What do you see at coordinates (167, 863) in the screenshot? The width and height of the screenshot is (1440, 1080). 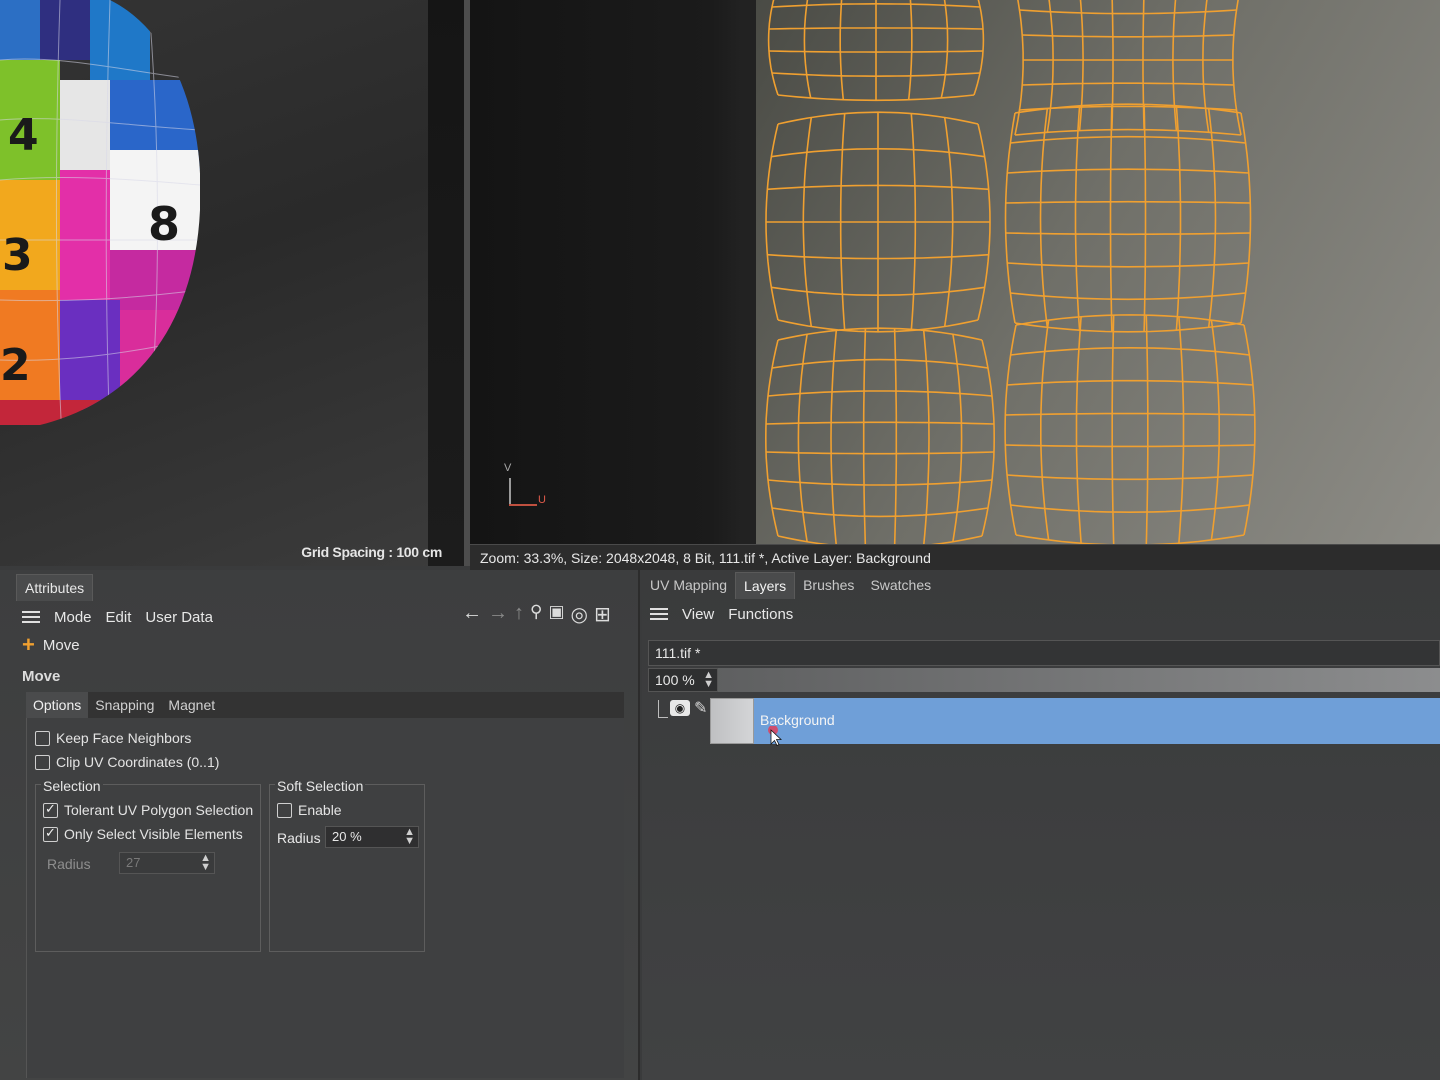 I see `selection-radius-field: 27 ▲ ▼` at bounding box center [167, 863].